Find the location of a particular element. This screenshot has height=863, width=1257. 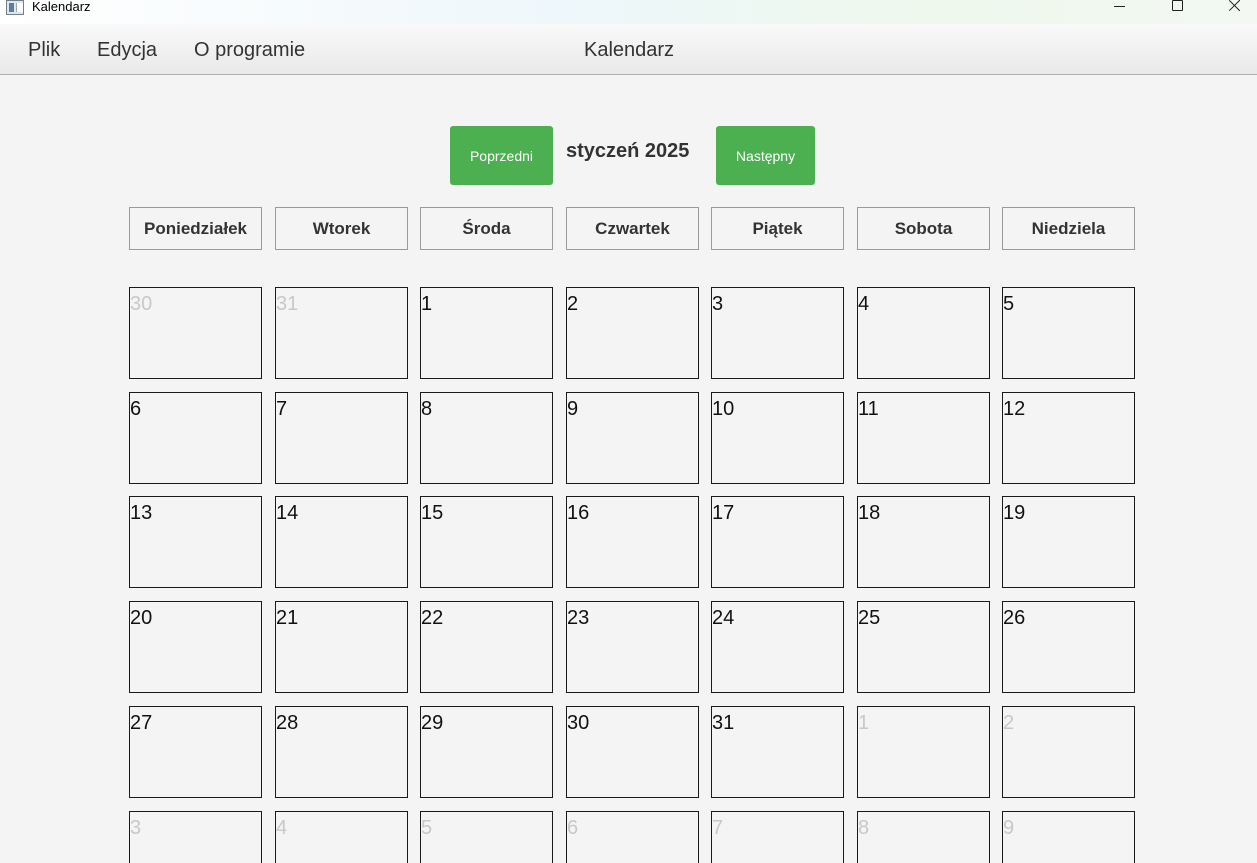

day-cell: 2 is located at coordinates (632, 333).